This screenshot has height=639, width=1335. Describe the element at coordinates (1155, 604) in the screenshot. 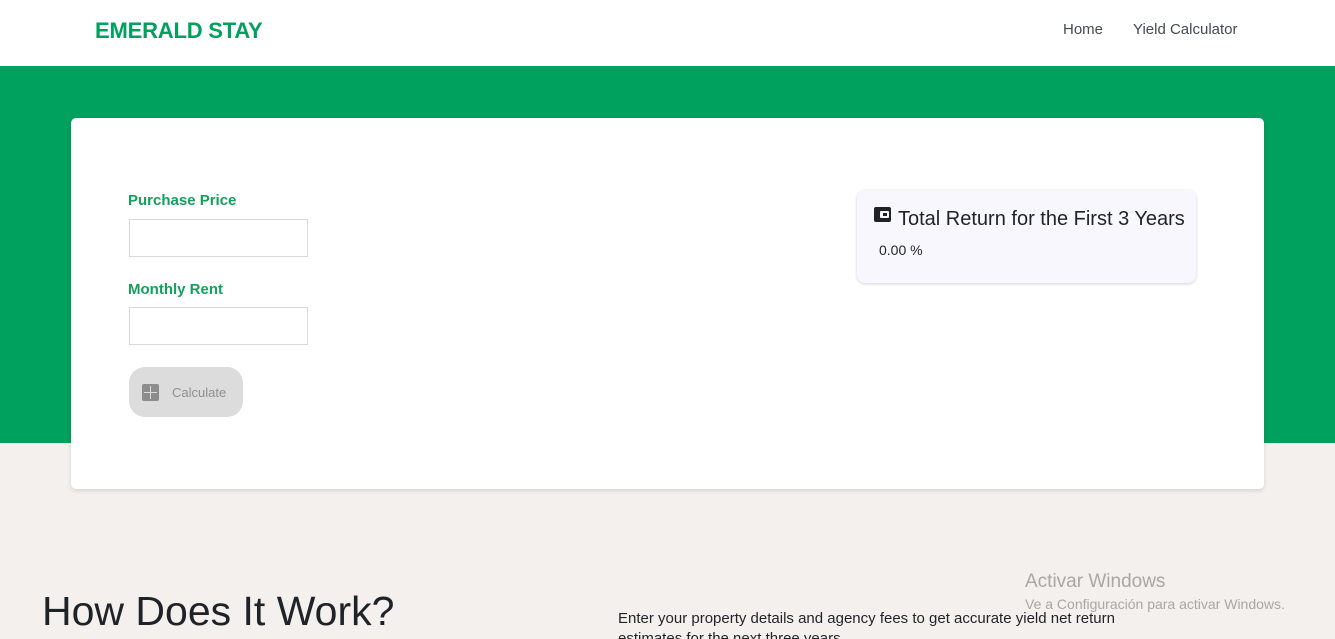

I see `windows-activation-subtitle: Ve a Configuración para activar Windows.` at that location.